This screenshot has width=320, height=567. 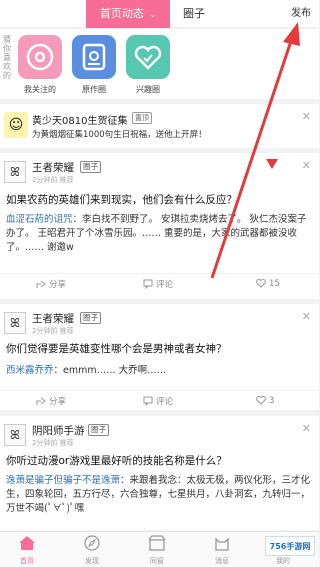 I want to click on action-bar: 分享 评论 3, so click(x=159, y=400).